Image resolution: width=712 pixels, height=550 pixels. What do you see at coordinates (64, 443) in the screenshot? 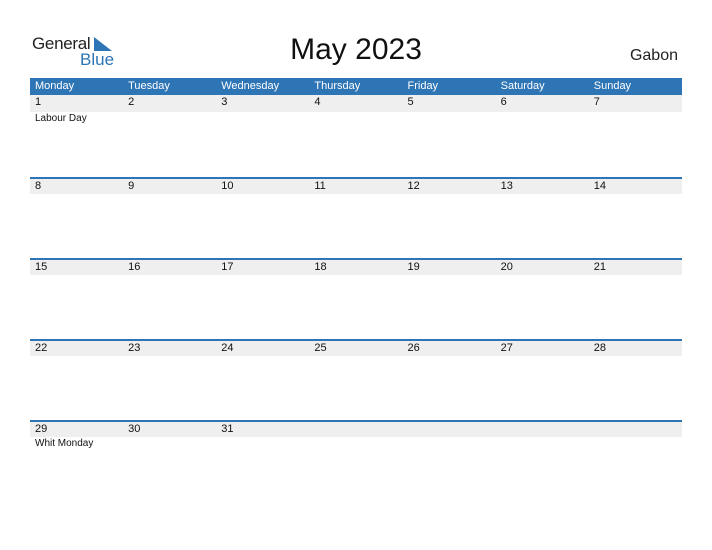
I see `holiday-label: Whit Monday` at bounding box center [64, 443].